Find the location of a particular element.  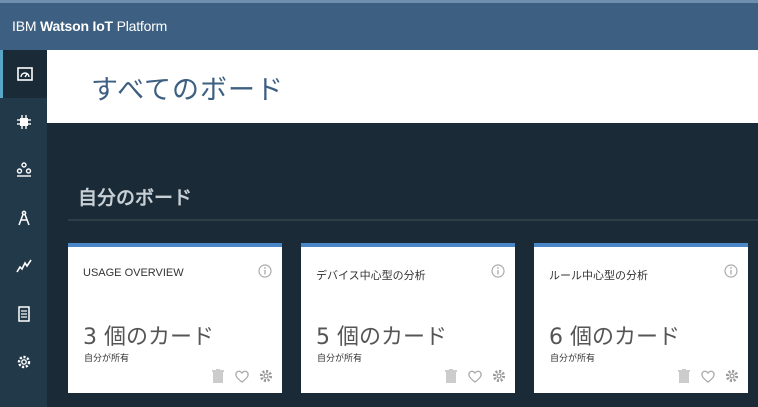

sidebar-item-boards is located at coordinates (23, 74).